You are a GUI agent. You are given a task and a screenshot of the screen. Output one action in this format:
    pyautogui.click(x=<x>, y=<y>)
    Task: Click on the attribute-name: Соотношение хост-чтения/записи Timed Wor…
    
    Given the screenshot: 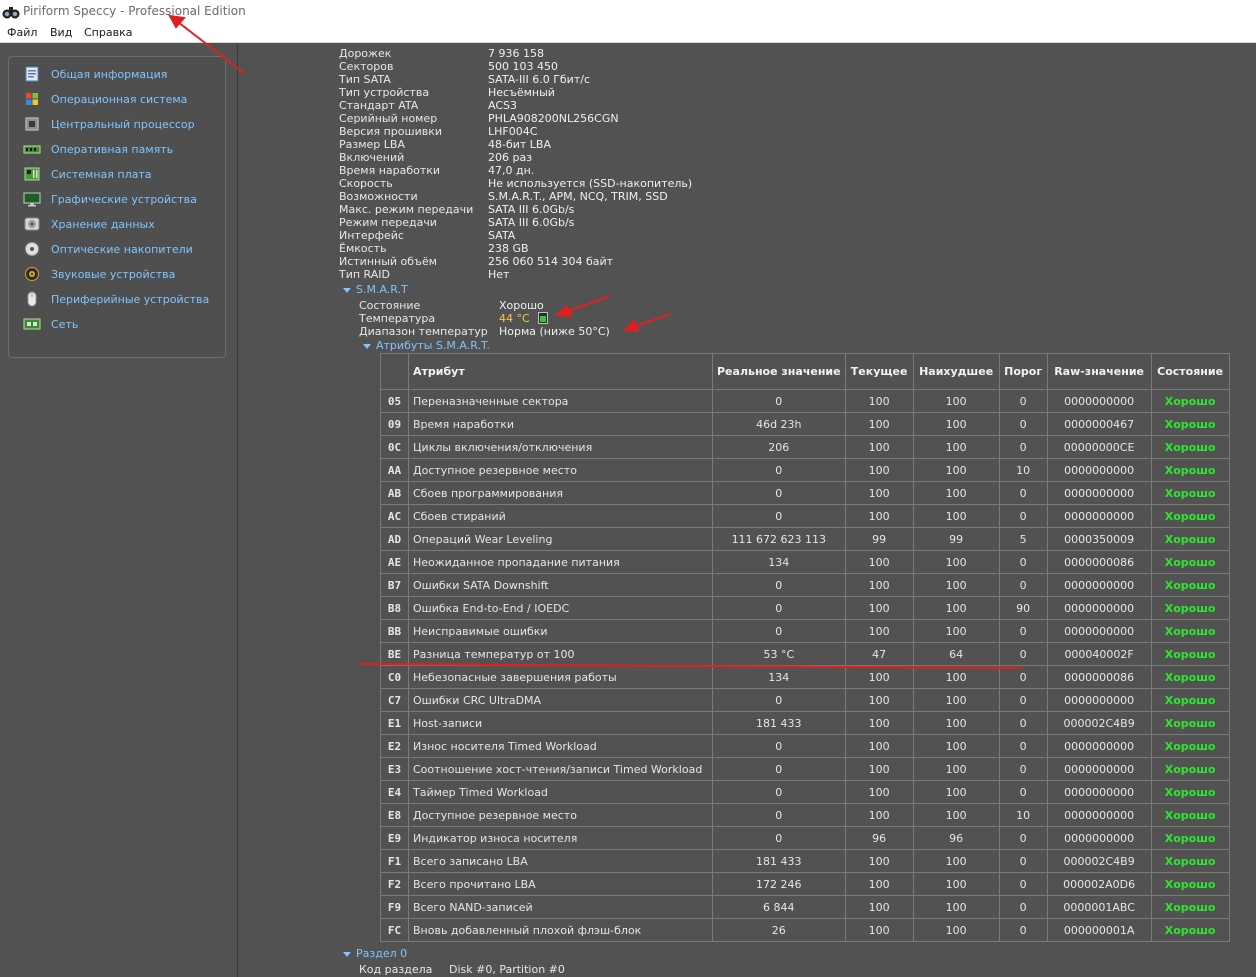 What is the action you would take?
    pyautogui.click(x=560, y=769)
    